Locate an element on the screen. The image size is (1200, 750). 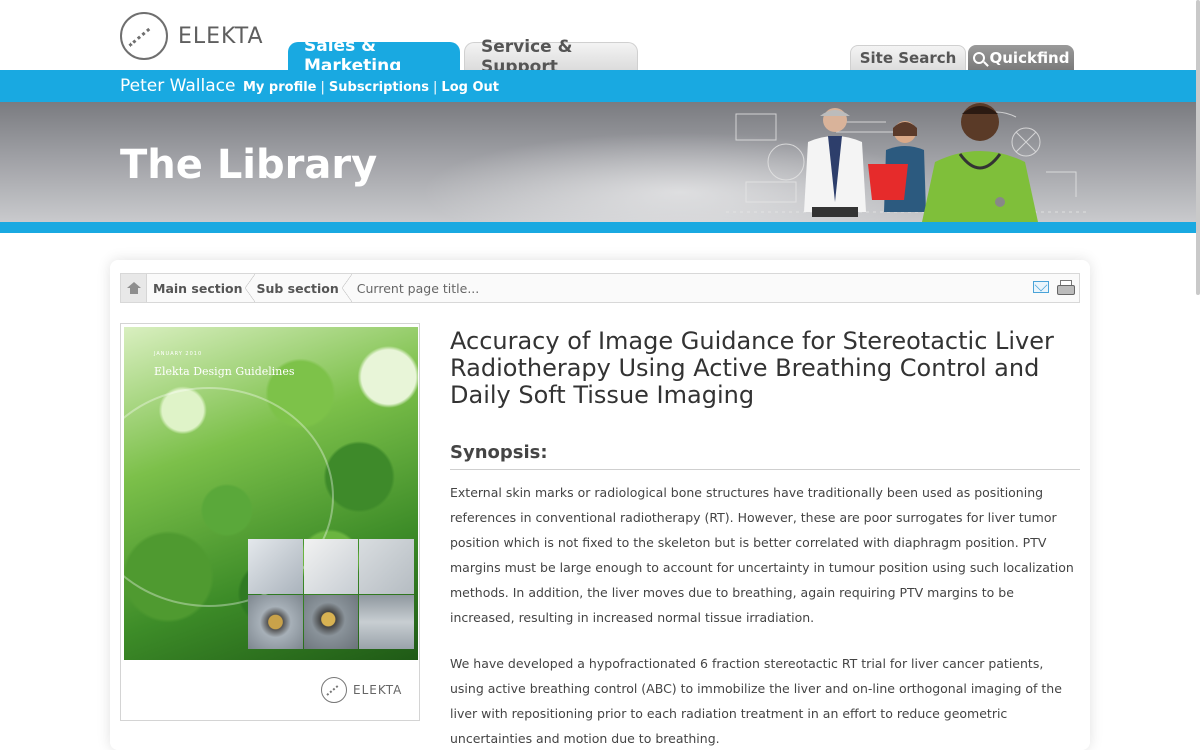
search-tabs: Site Search Quickfind is located at coordinates (962, 57).